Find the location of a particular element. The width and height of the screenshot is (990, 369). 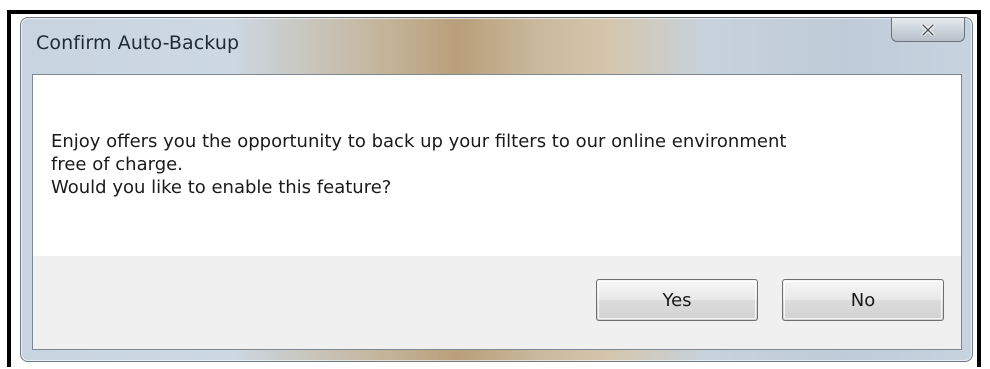

close-button is located at coordinates (928, 30).